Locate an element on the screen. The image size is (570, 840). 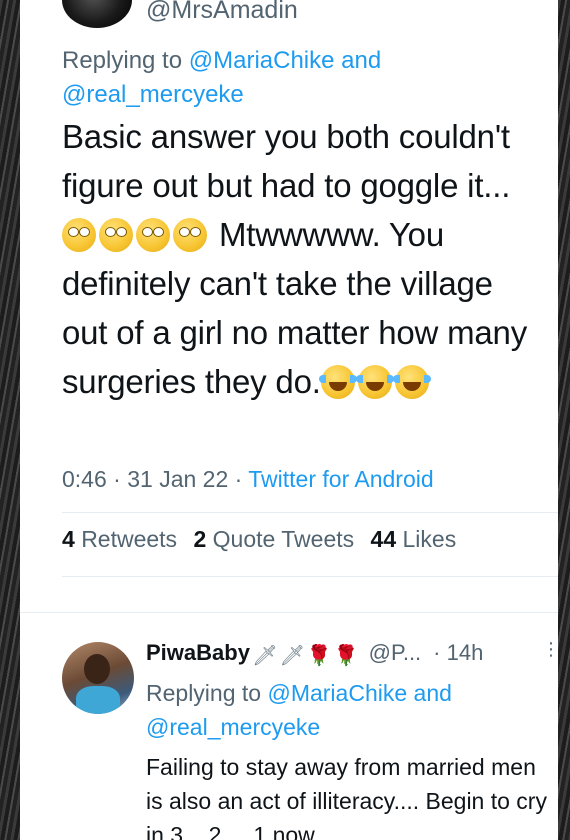
reply-author-avatar is located at coordinates (98, 678).